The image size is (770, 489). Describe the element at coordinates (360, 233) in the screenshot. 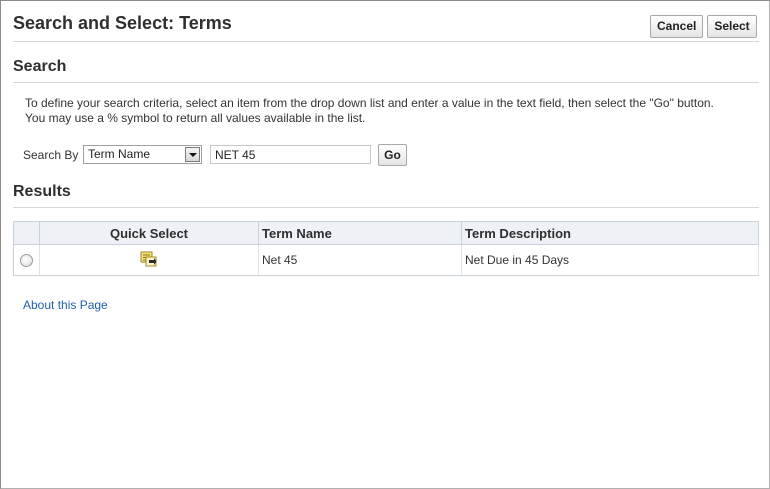

I see `column-header-term-name: Term Name` at that location.